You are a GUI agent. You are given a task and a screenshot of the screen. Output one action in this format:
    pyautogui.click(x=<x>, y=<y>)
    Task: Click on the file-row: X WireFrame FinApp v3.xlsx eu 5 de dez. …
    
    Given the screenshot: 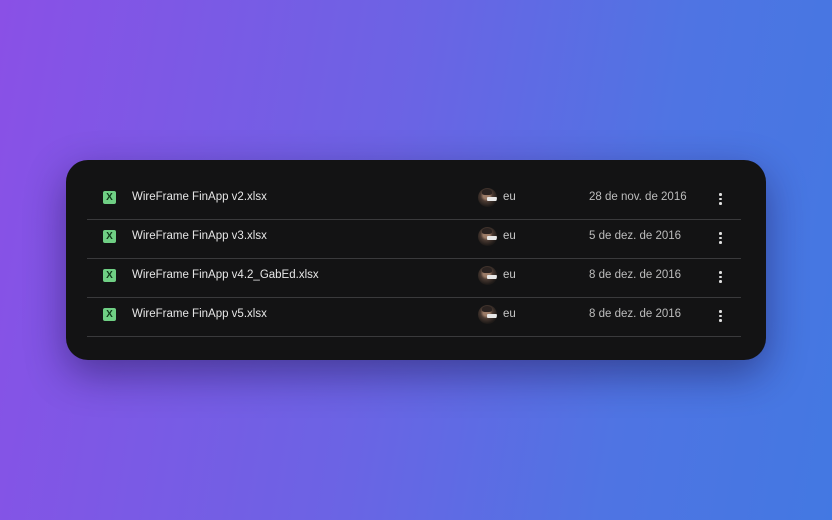 What is the action you would take?
    pyautogui.click(x=414, y=239)
    